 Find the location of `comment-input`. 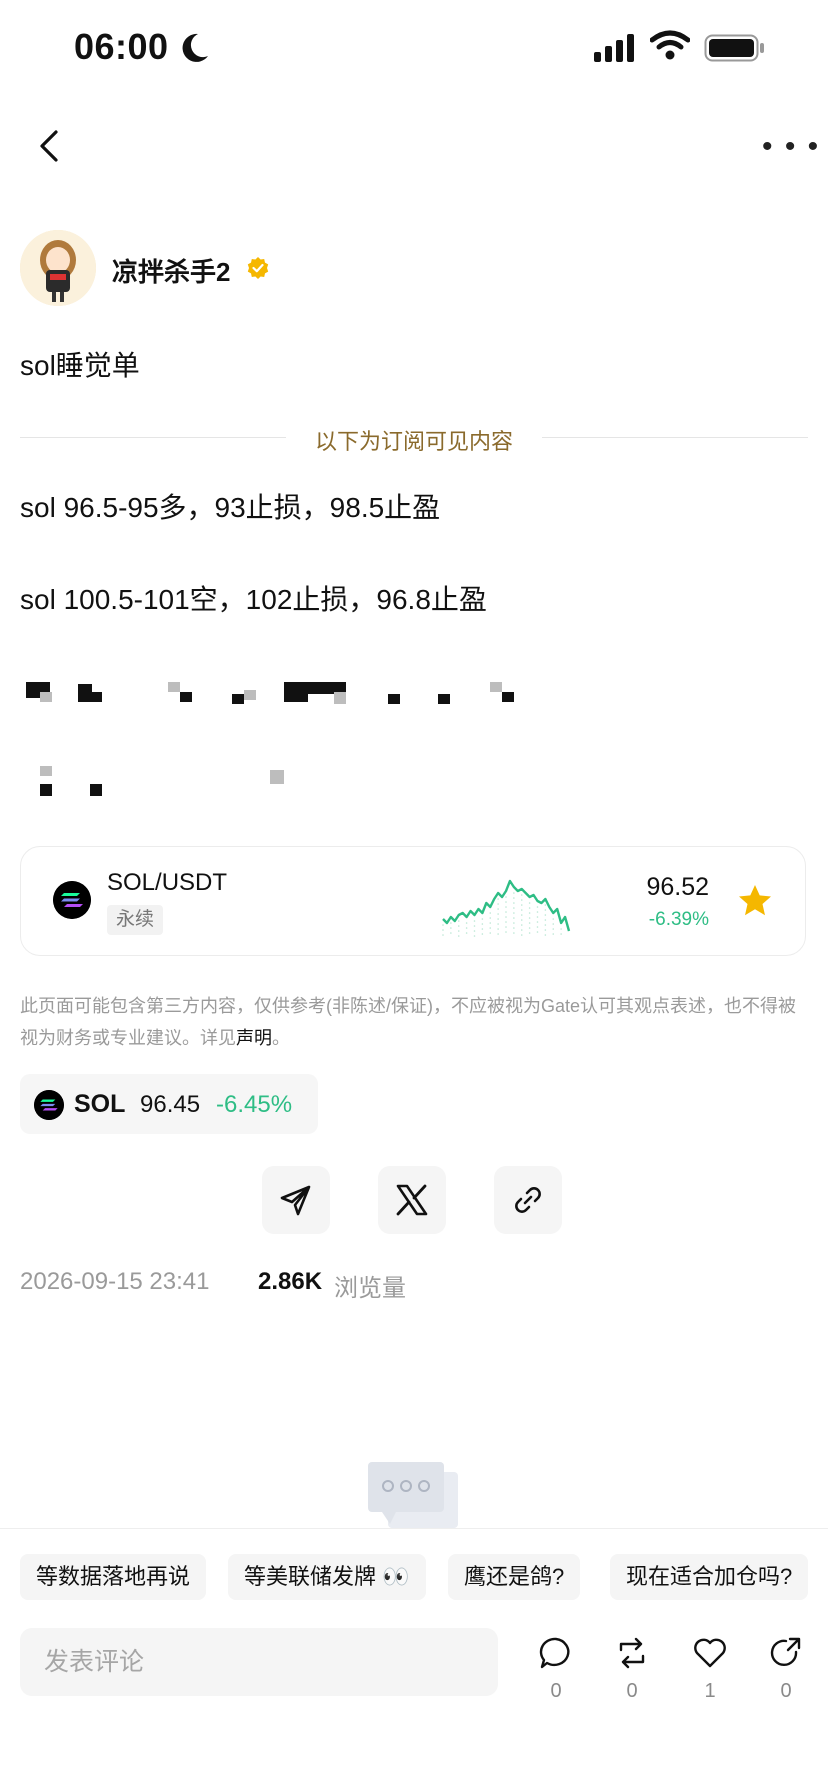

comment-input is located at coordinates (259, 1662).